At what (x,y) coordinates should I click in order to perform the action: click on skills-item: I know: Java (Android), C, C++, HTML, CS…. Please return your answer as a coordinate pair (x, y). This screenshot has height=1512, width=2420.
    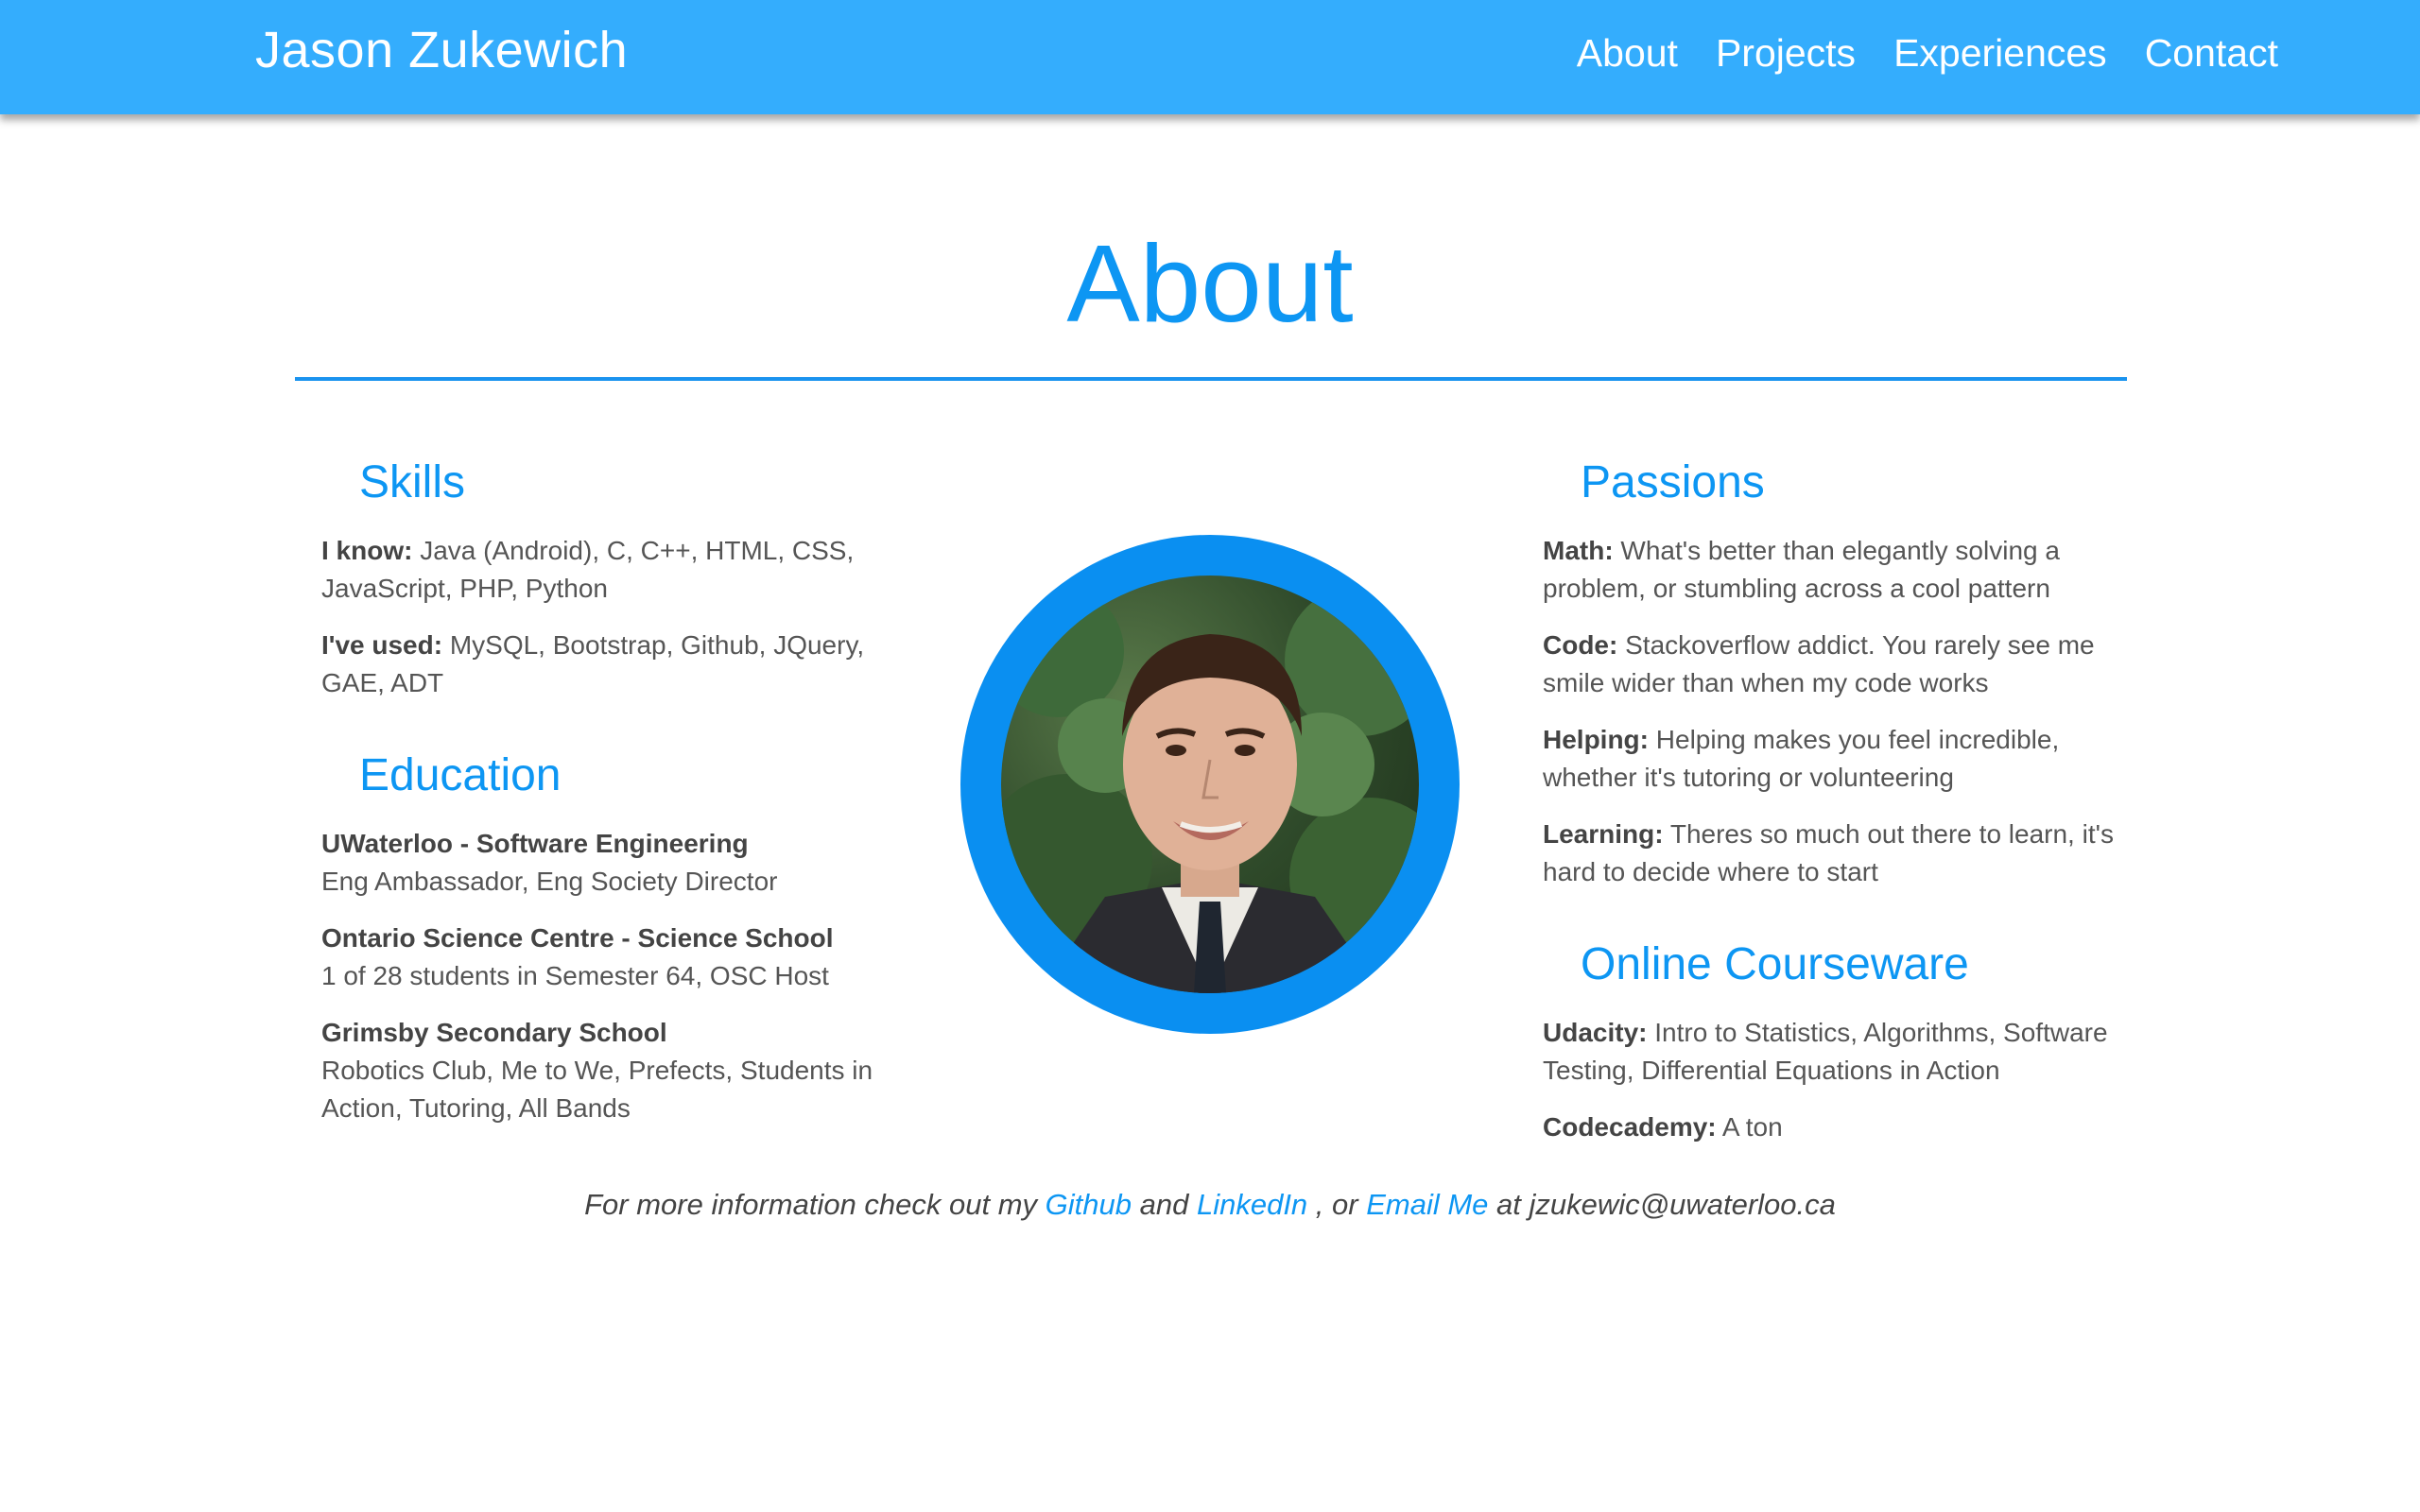
    Looking at the image, I should click on (605, 570).